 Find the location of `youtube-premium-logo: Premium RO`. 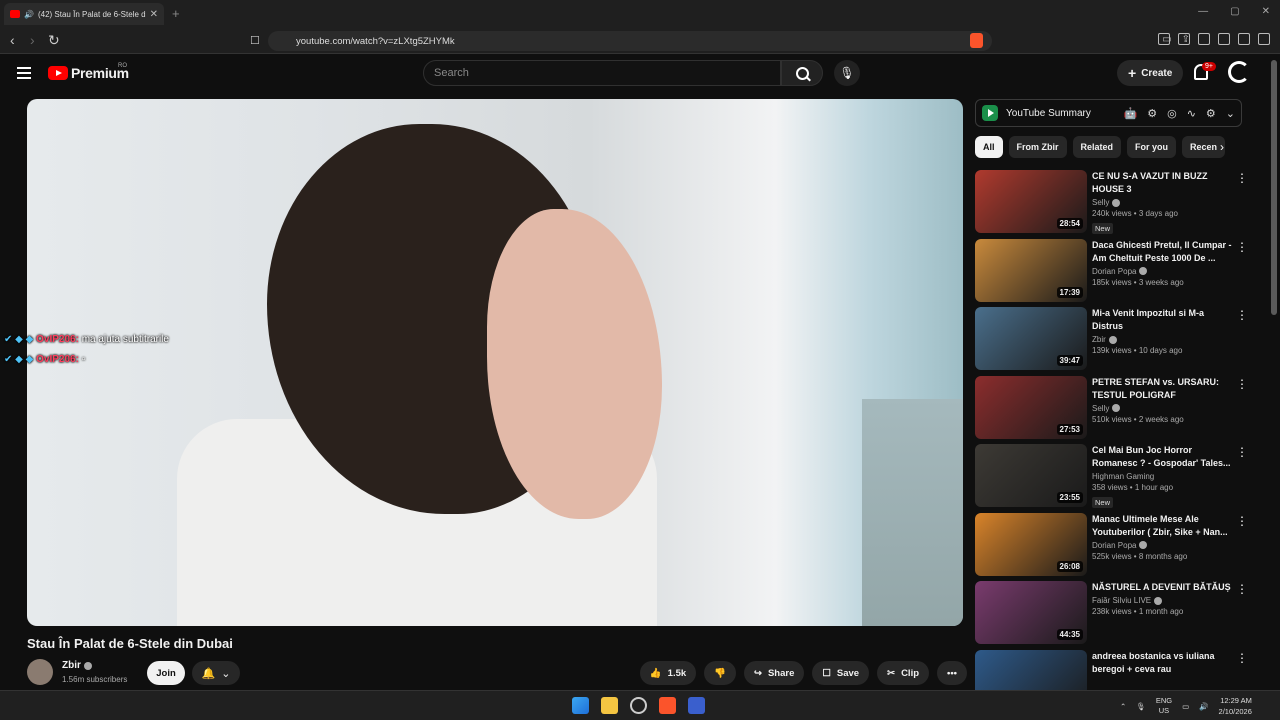

youtube-premium-logo: Premium RO is located at coordinates (88, 72).